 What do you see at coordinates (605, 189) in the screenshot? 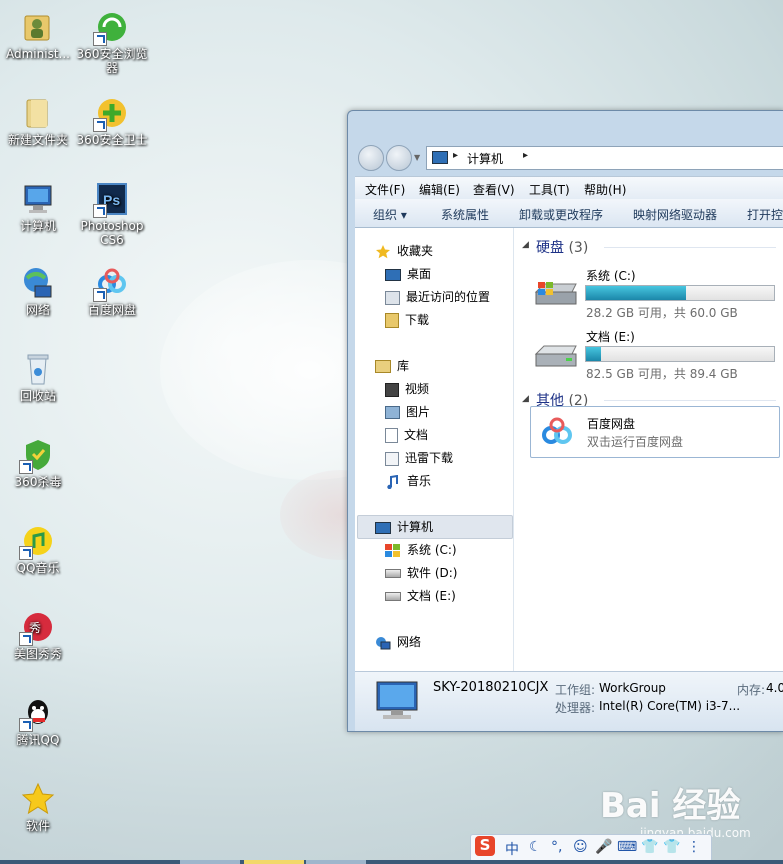
I see `menu-help: 帮助(H)` at bounding box center [605, 189].